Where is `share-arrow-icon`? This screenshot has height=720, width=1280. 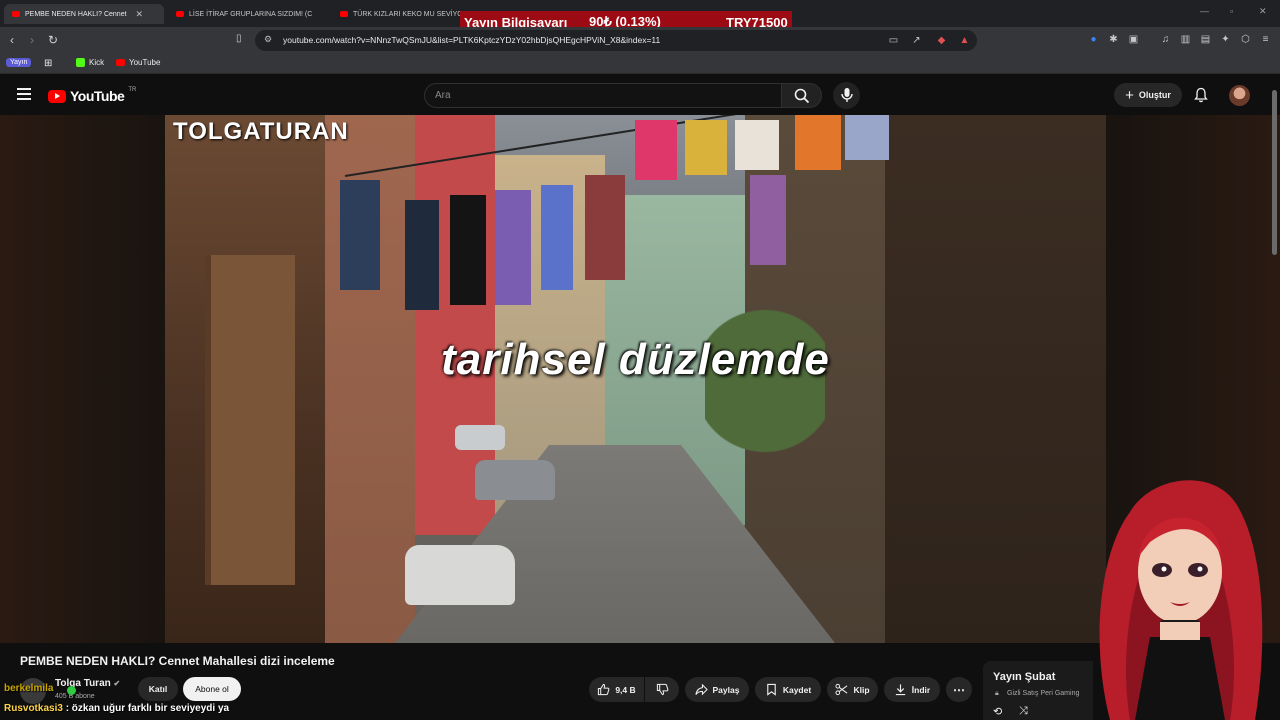
share-arrow-icon is located at coordinates (701, 689).